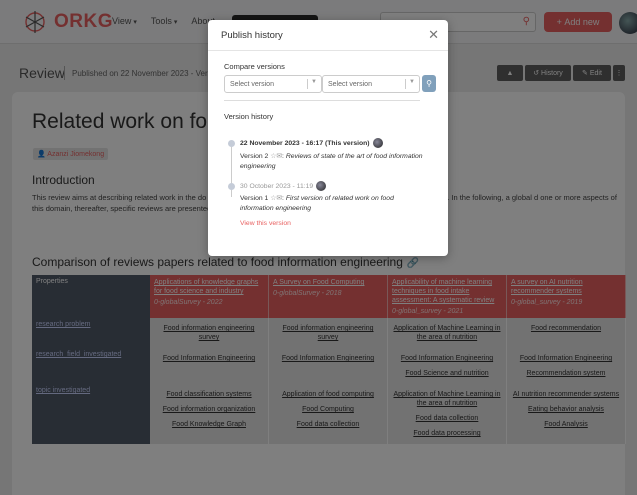  I want to click on version-number: Version 1, so click(254, 198).